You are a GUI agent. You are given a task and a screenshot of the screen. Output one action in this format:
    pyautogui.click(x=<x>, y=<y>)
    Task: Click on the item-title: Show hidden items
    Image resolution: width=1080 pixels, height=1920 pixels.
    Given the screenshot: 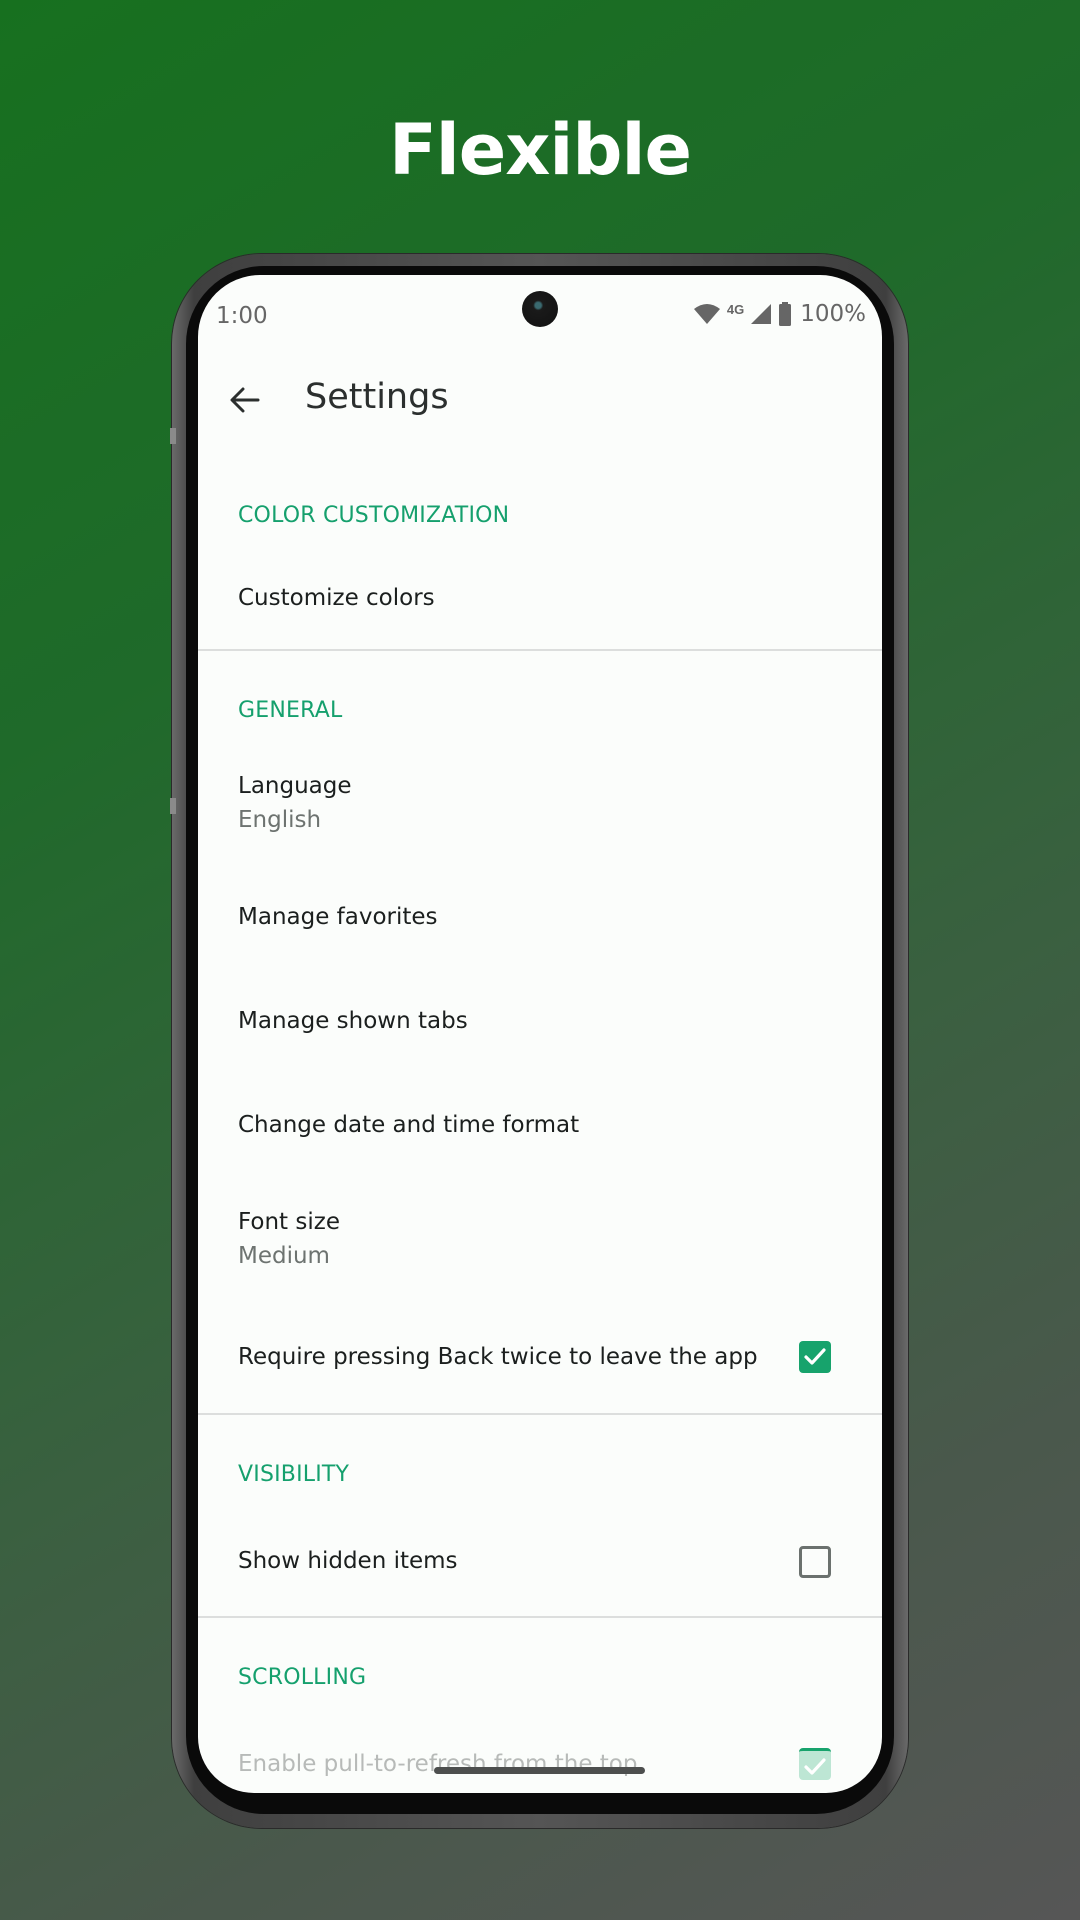 What is the action you would take?
    pyautogui.click(x=348, y=1561)
    